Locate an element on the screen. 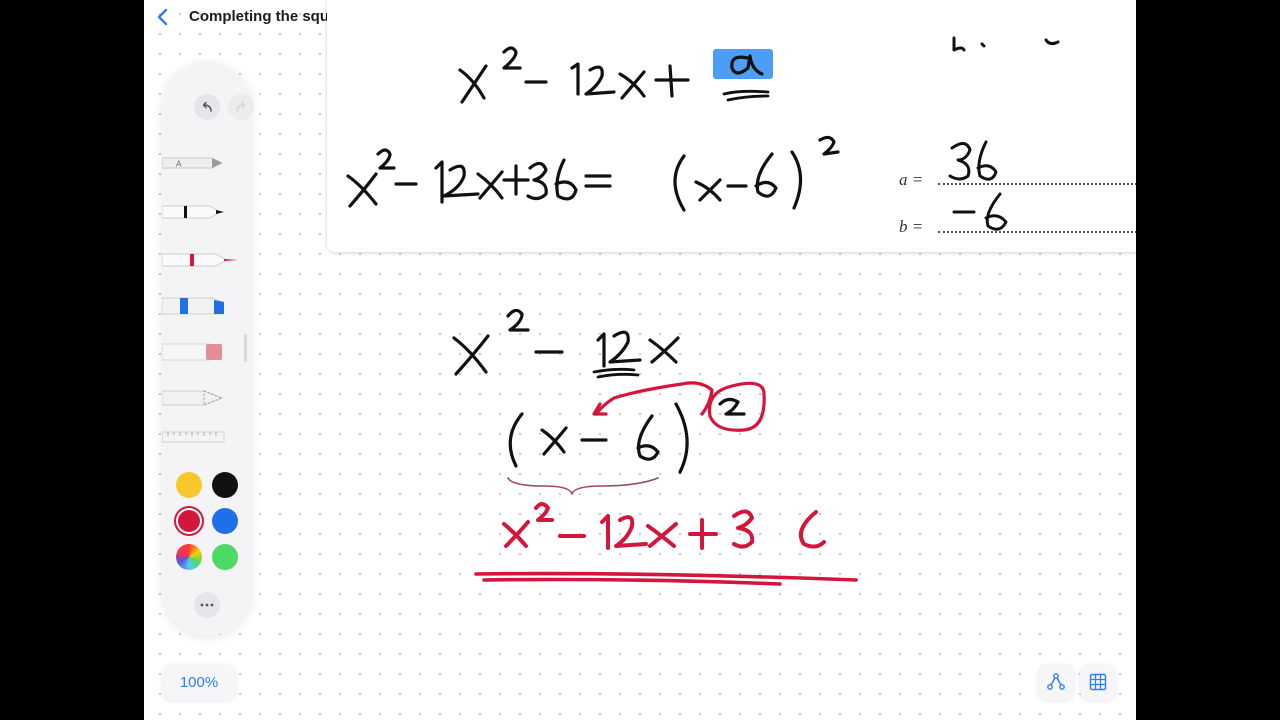  ink-red-underline is located at coordinates (666, 578).